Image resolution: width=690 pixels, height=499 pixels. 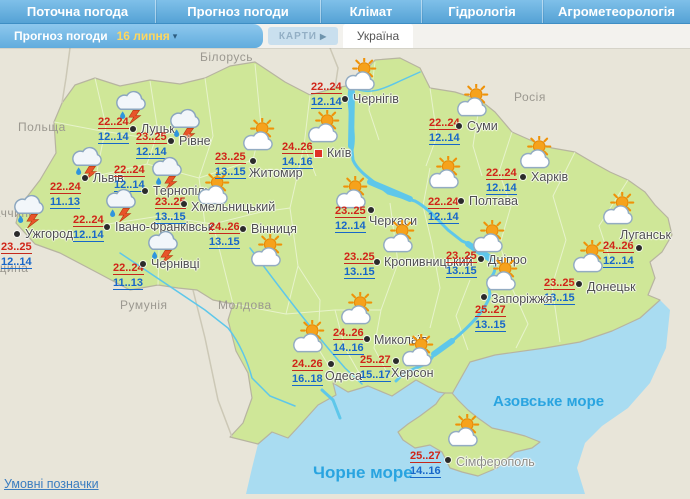 I want to click on city-label: Запоріжжя, so click(x=521, y=299).